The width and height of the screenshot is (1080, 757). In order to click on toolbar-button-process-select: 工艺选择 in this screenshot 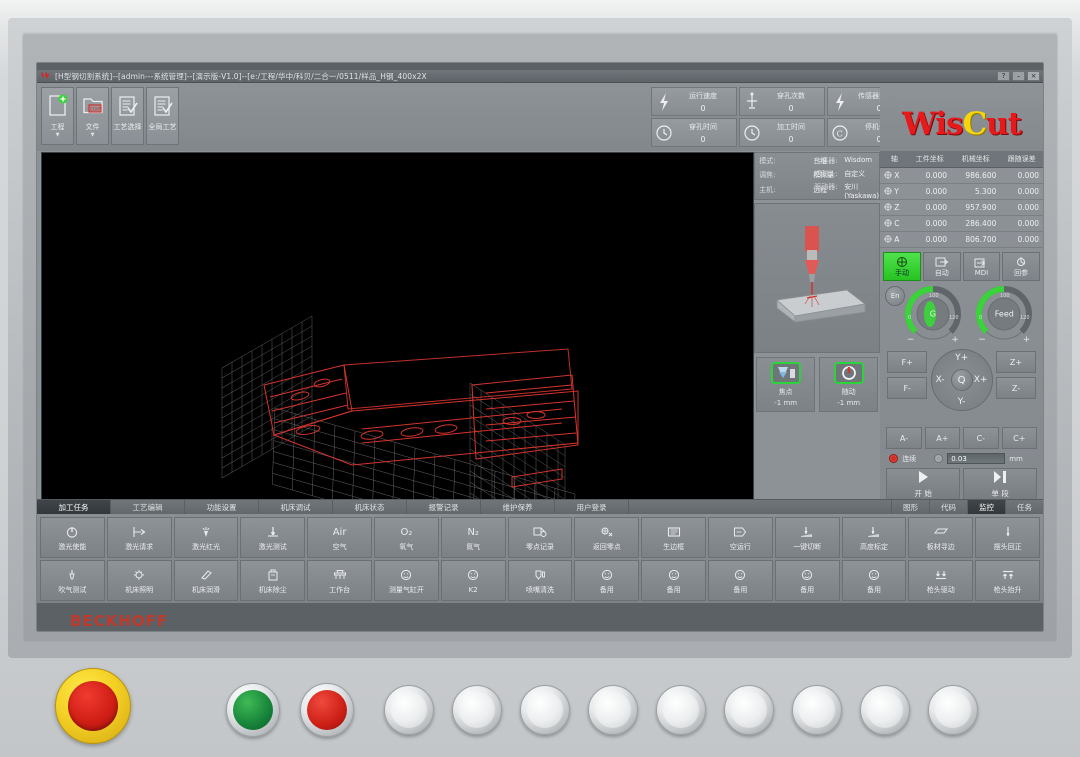, I will do `click(127, 116)`.